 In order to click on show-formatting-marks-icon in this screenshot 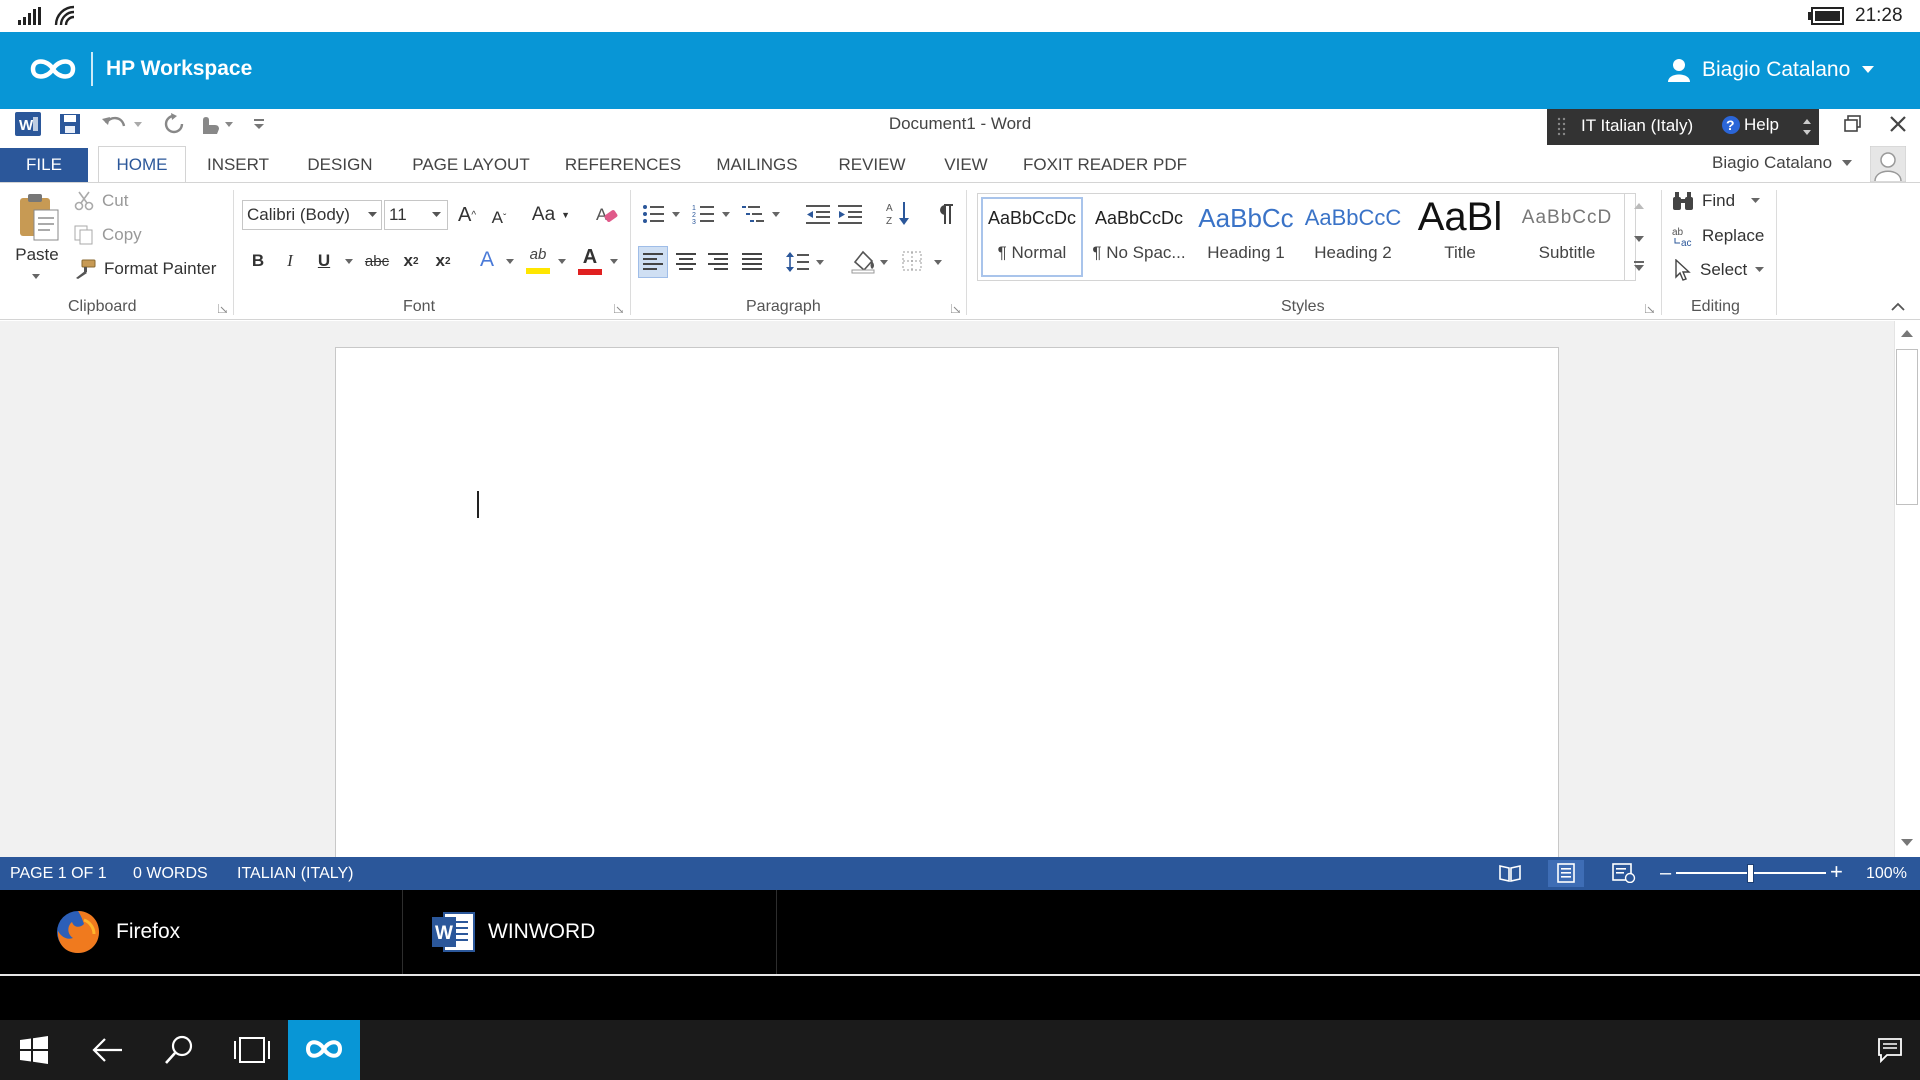, I will do `click(945, 214)`.